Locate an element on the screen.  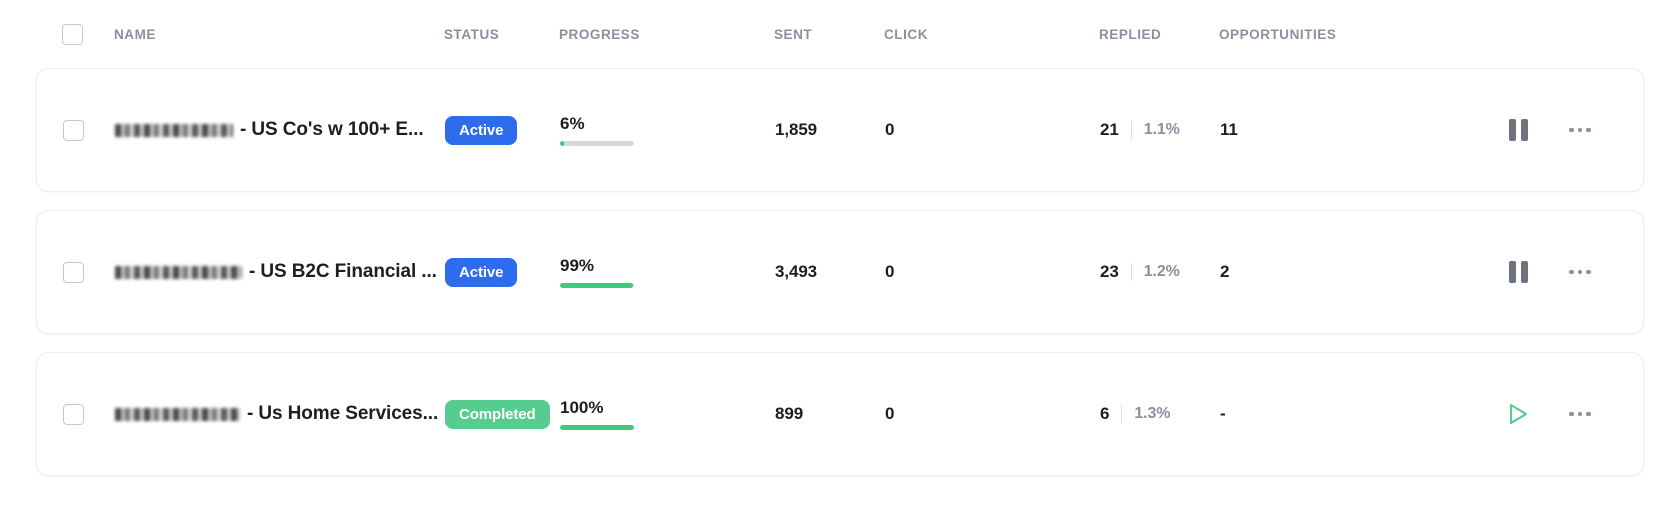
replied-cell: 6 1.3% is located at coordinates (1160, 414).